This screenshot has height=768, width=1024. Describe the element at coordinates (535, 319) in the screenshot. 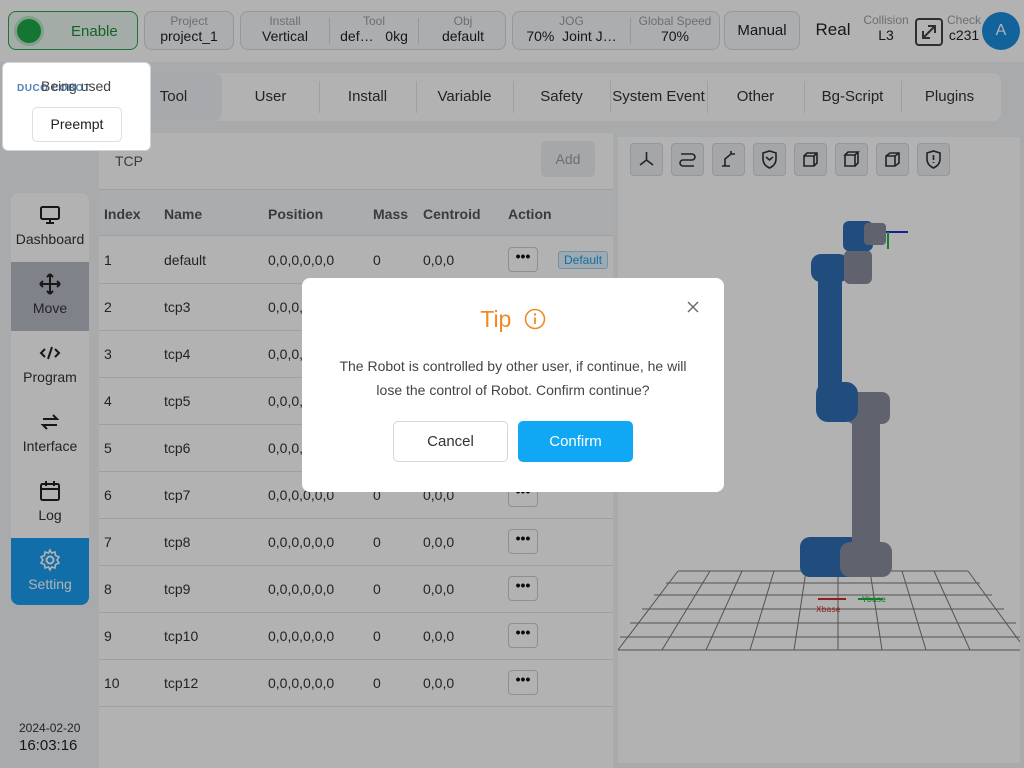

I see `info-icon` at that location.